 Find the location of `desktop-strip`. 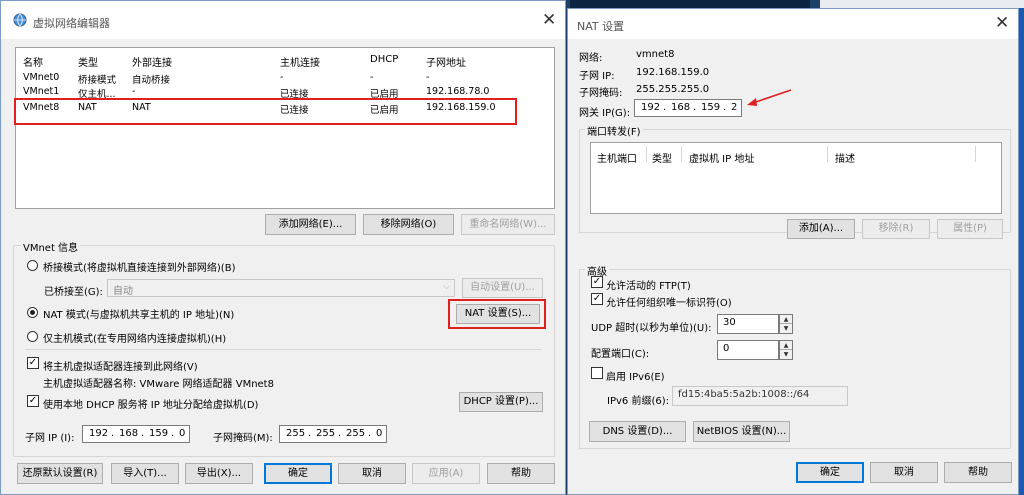

desktop-strip is located at coordinates (690, 4).